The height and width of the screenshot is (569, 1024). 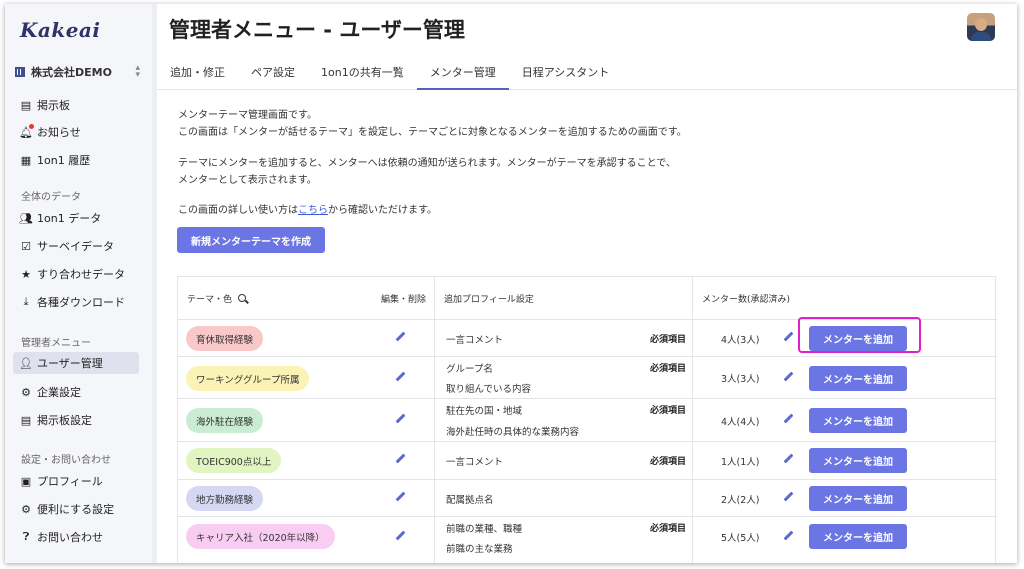 I want to click on sidebar-item-1on1-history: ▦ 1on1 履歴, so click(x=76, y=160).